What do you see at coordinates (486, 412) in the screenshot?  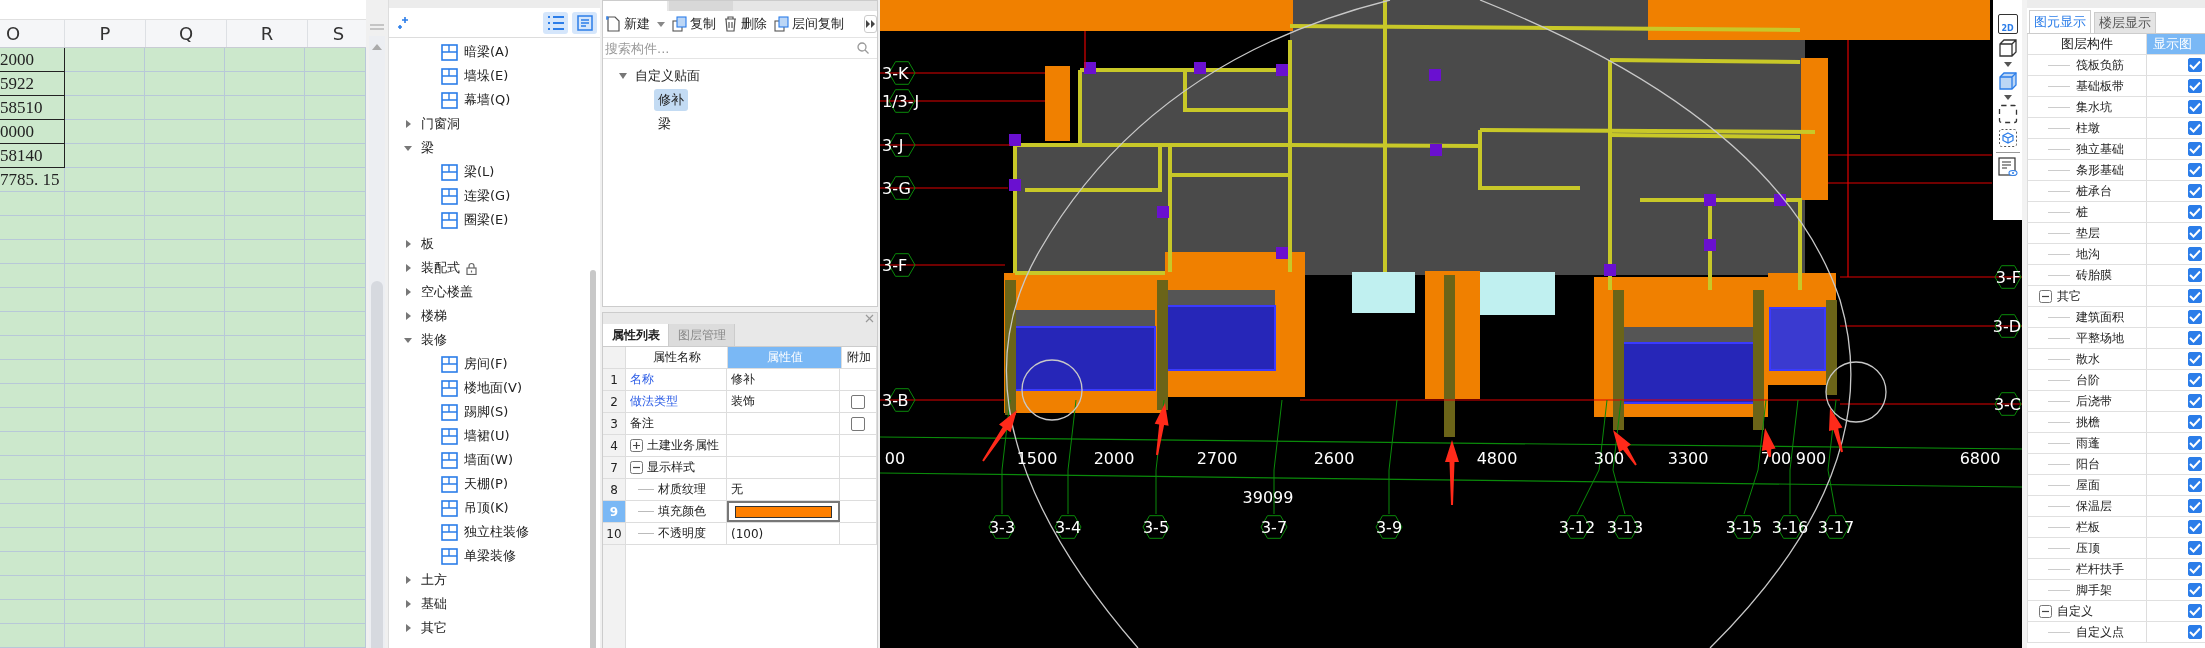 I see `tree-item: 踢脚(S)` at bounding box center [486, 412].